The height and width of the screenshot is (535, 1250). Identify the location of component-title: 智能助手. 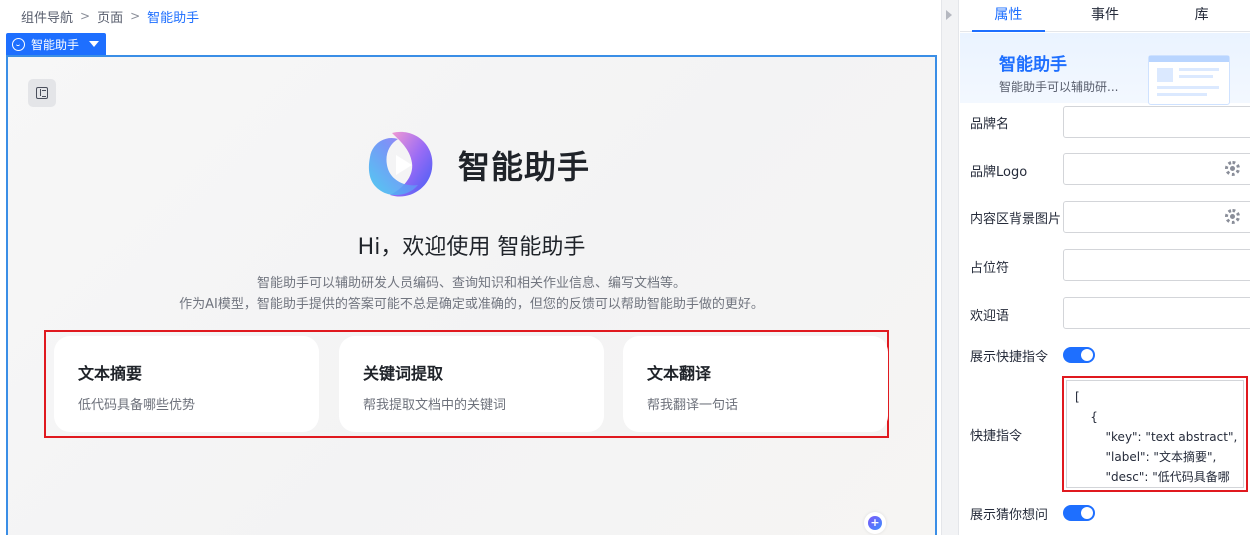
(1033, 65).